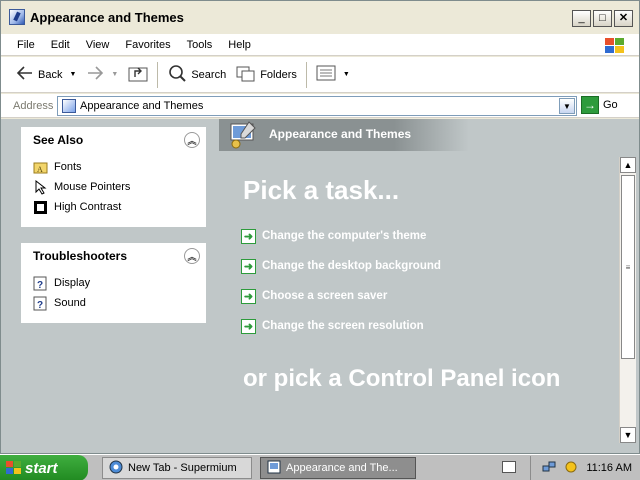 Image resolution: width=640 pixels, height=480 pixels. Describe the element at coordinates (72, 283) in the screenshot. I see `troubleshooter-label: Display` at that location.